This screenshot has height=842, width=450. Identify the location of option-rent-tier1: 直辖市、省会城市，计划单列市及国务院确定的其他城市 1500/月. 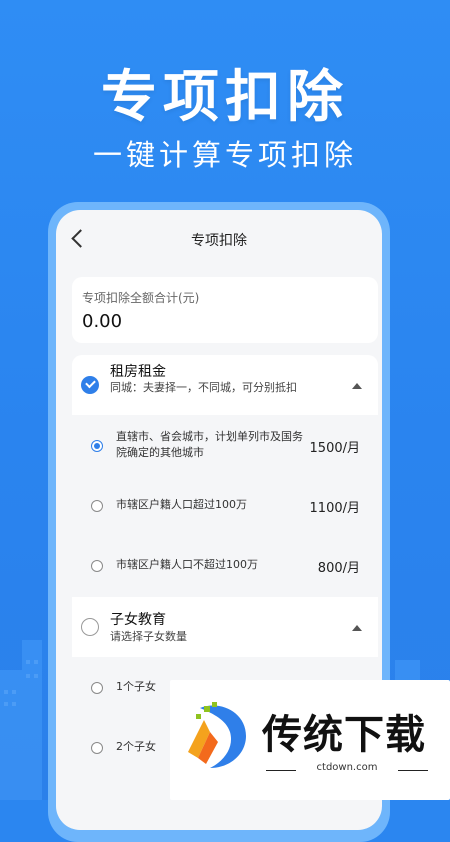
(225, 445).